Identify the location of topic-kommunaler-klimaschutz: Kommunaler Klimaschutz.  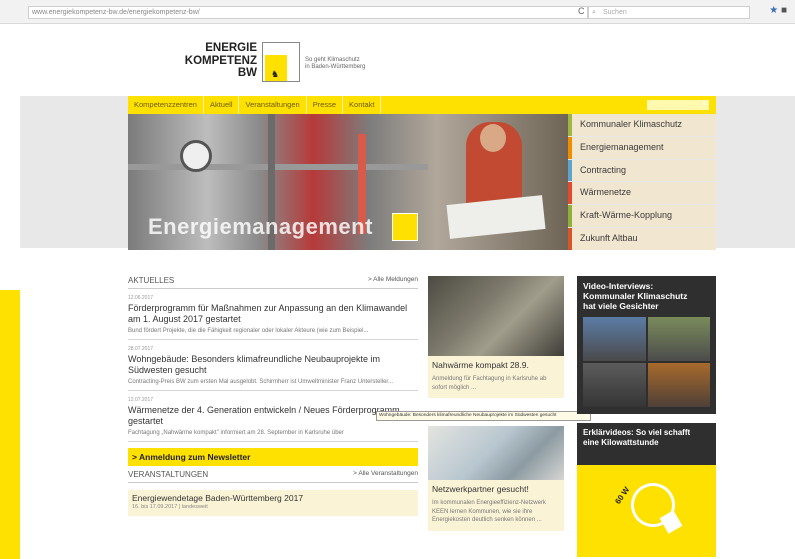
(642, 125).